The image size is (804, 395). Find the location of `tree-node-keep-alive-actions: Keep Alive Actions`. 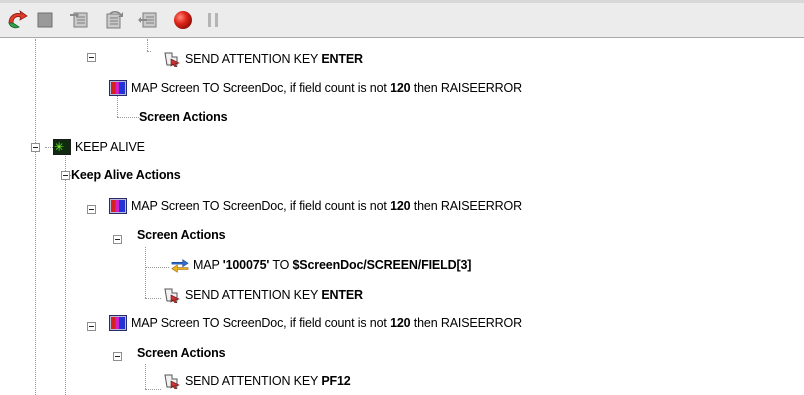

tree-node-keep-alive-actions: Keep Alive Actions is located at coordinates (126, 175).